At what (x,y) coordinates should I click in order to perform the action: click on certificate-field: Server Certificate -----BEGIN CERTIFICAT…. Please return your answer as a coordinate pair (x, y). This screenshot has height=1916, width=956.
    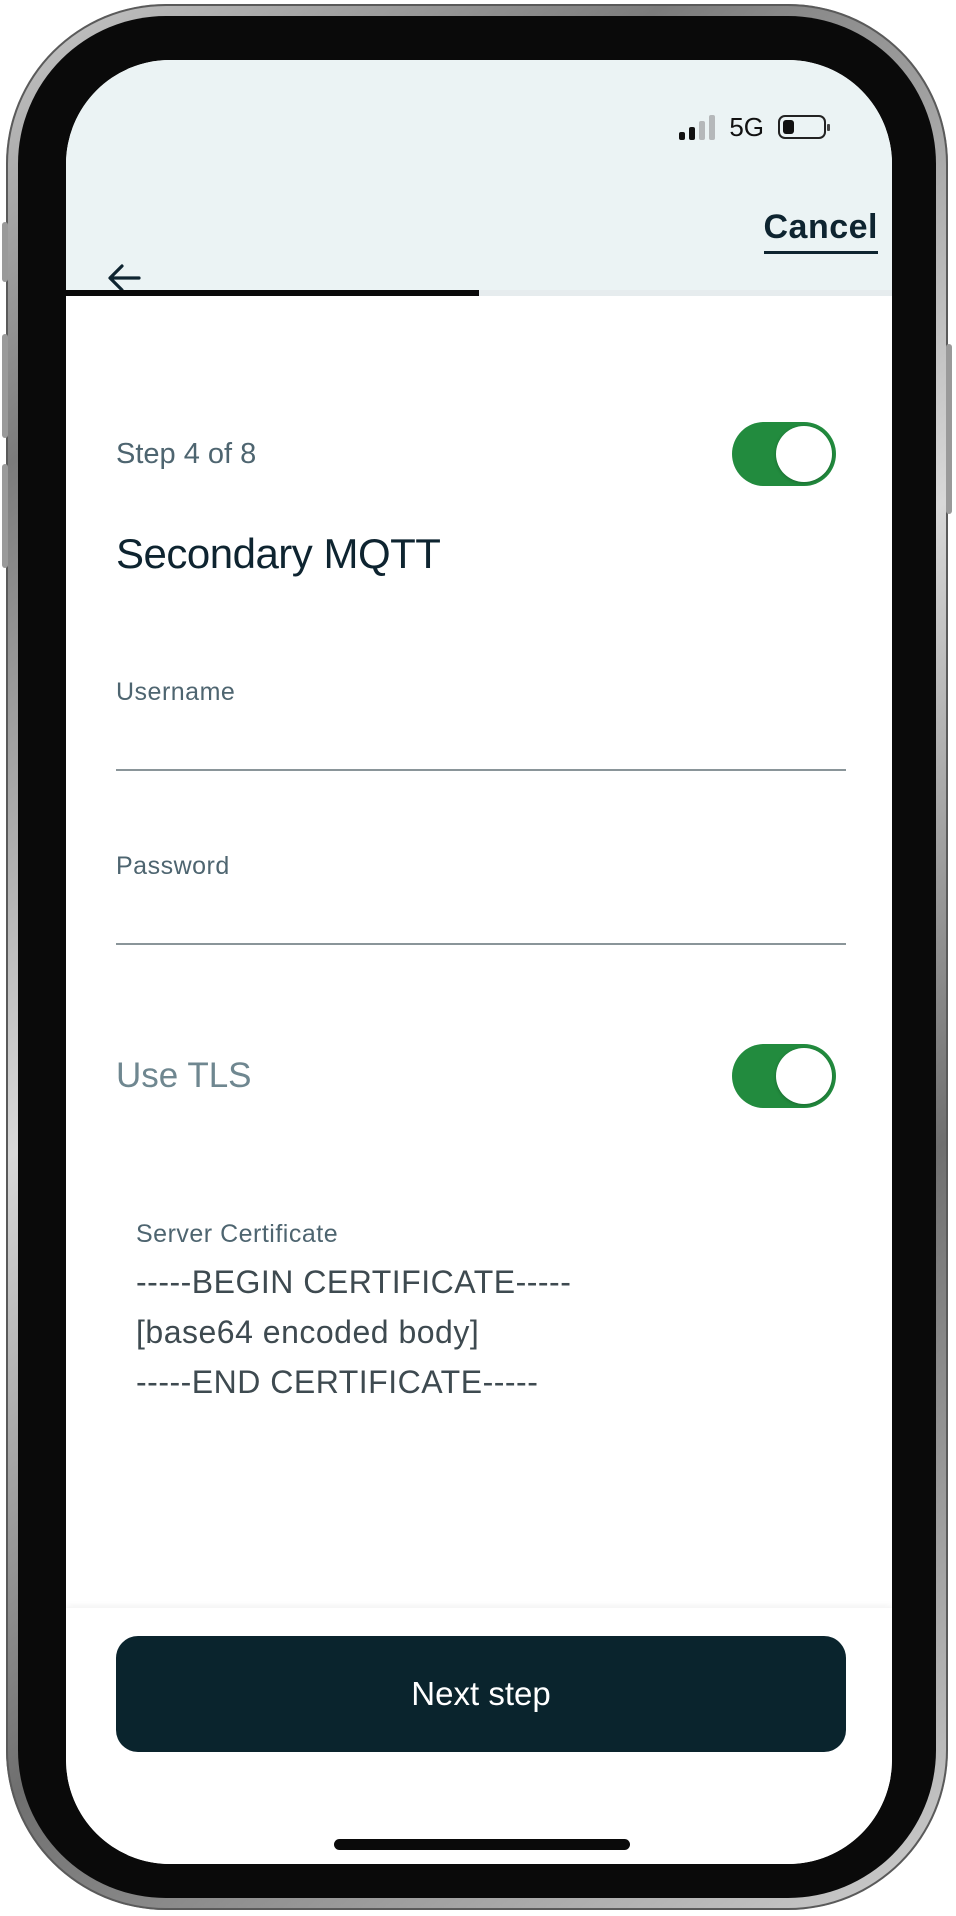
    Looking at the image, I should click on (481, 1313).